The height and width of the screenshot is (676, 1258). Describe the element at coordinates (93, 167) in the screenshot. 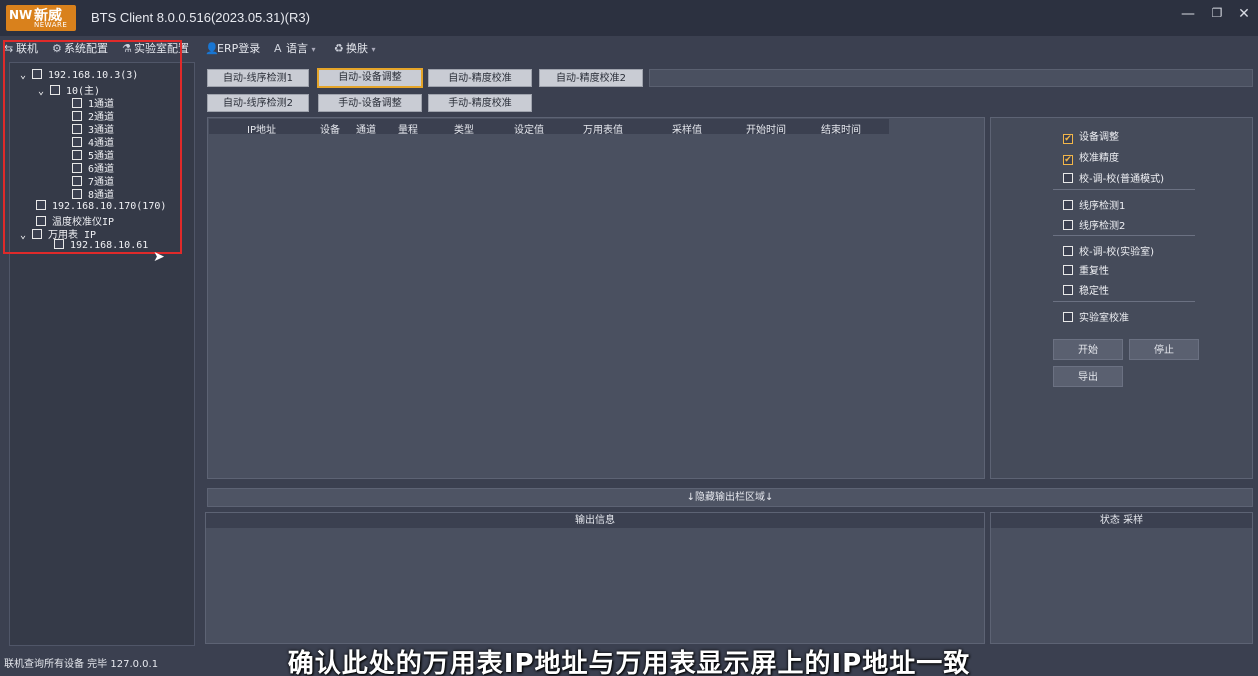

I see `tree-channel: 6通道` at that location.